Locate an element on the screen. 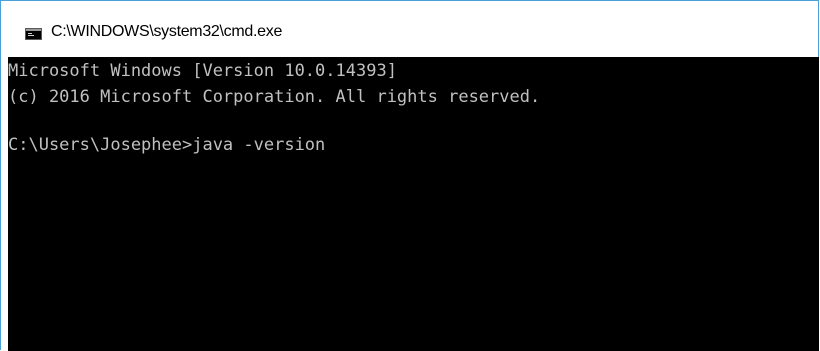 The height and width of the screenshot is (351, 820). cmd-console-icon is located at coordinates (33, 34).